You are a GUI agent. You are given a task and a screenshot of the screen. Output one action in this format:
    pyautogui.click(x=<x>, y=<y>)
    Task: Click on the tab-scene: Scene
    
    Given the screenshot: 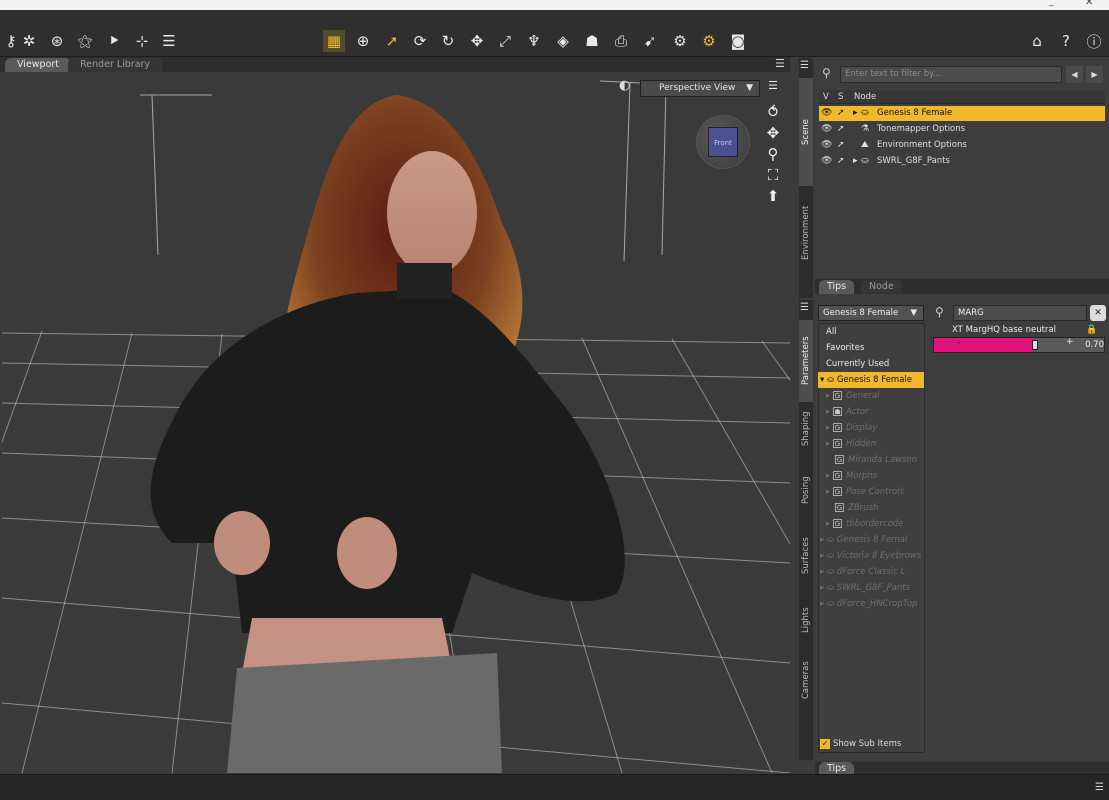 What is the action you would take?
    pyautogui.click(x=806, y=132)
    